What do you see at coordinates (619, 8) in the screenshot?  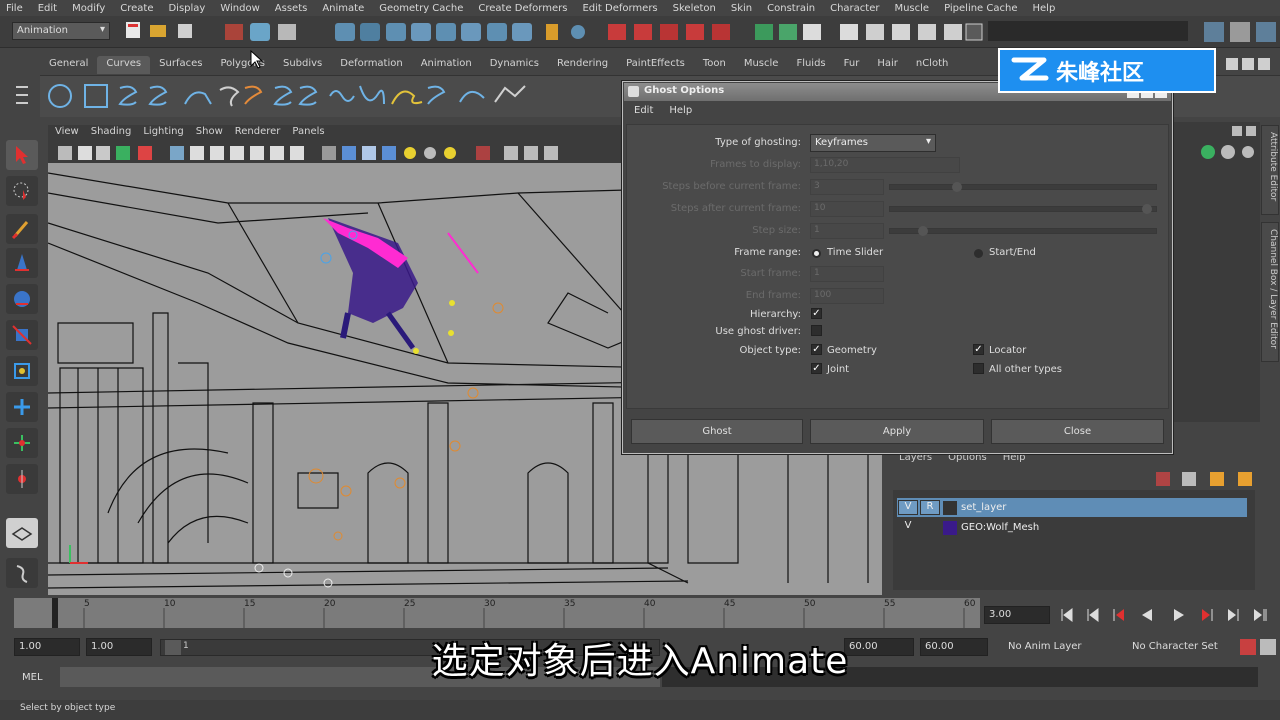 I see `menu-edit-deformers: Edit Deformers` at bounding box center [619, 8].